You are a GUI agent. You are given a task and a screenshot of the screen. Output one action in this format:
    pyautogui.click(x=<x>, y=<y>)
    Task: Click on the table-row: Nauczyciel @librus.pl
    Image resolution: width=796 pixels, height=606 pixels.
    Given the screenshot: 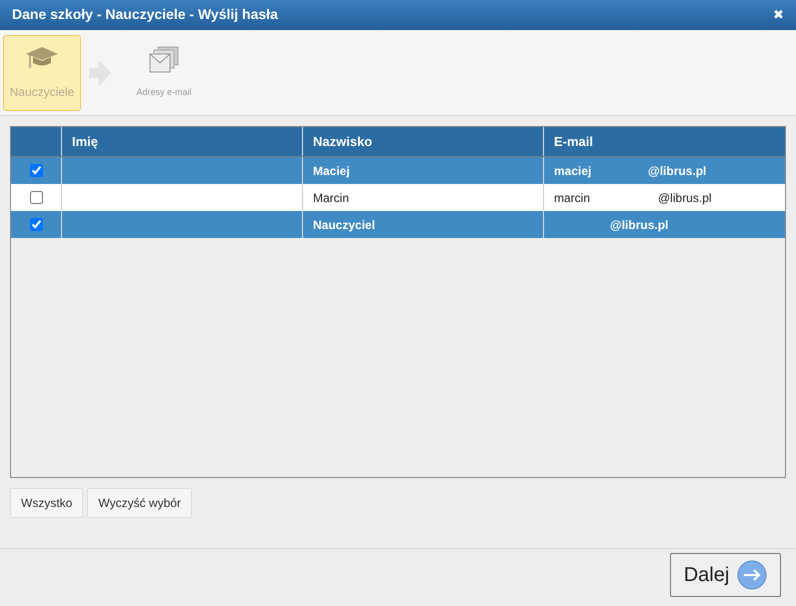 What is the action you would take?
    pyautogui.click(x=398, y=224)
    